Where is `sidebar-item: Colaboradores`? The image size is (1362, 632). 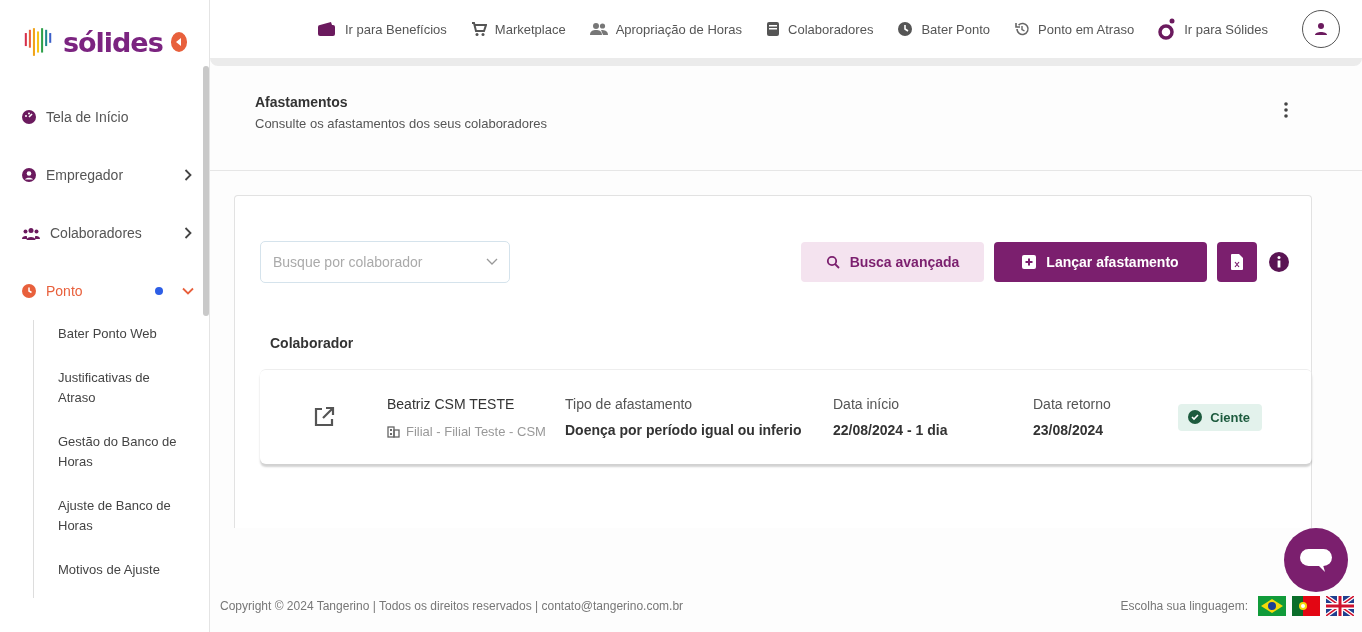 sidebar-item: Colaboradores is located at coordinates (97, 233).